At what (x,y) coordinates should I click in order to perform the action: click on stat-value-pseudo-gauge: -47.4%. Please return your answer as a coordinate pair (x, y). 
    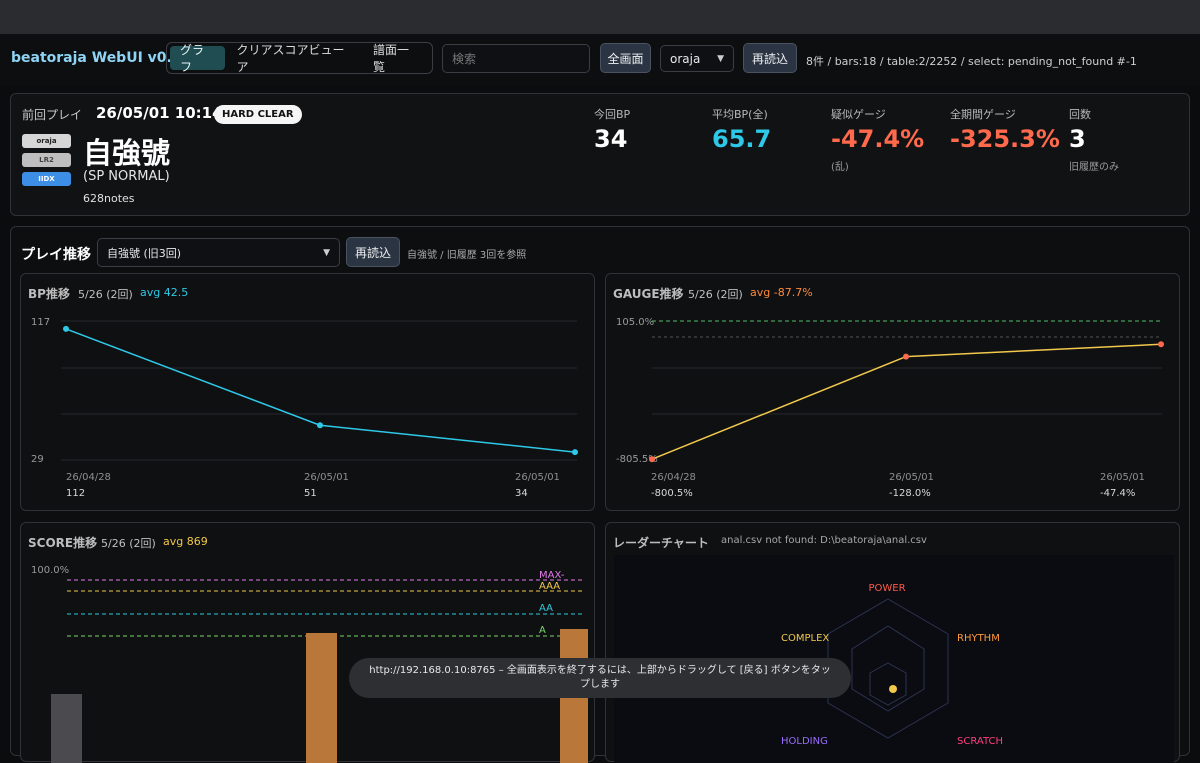
    Looking at the image, I should click on (878, 139).